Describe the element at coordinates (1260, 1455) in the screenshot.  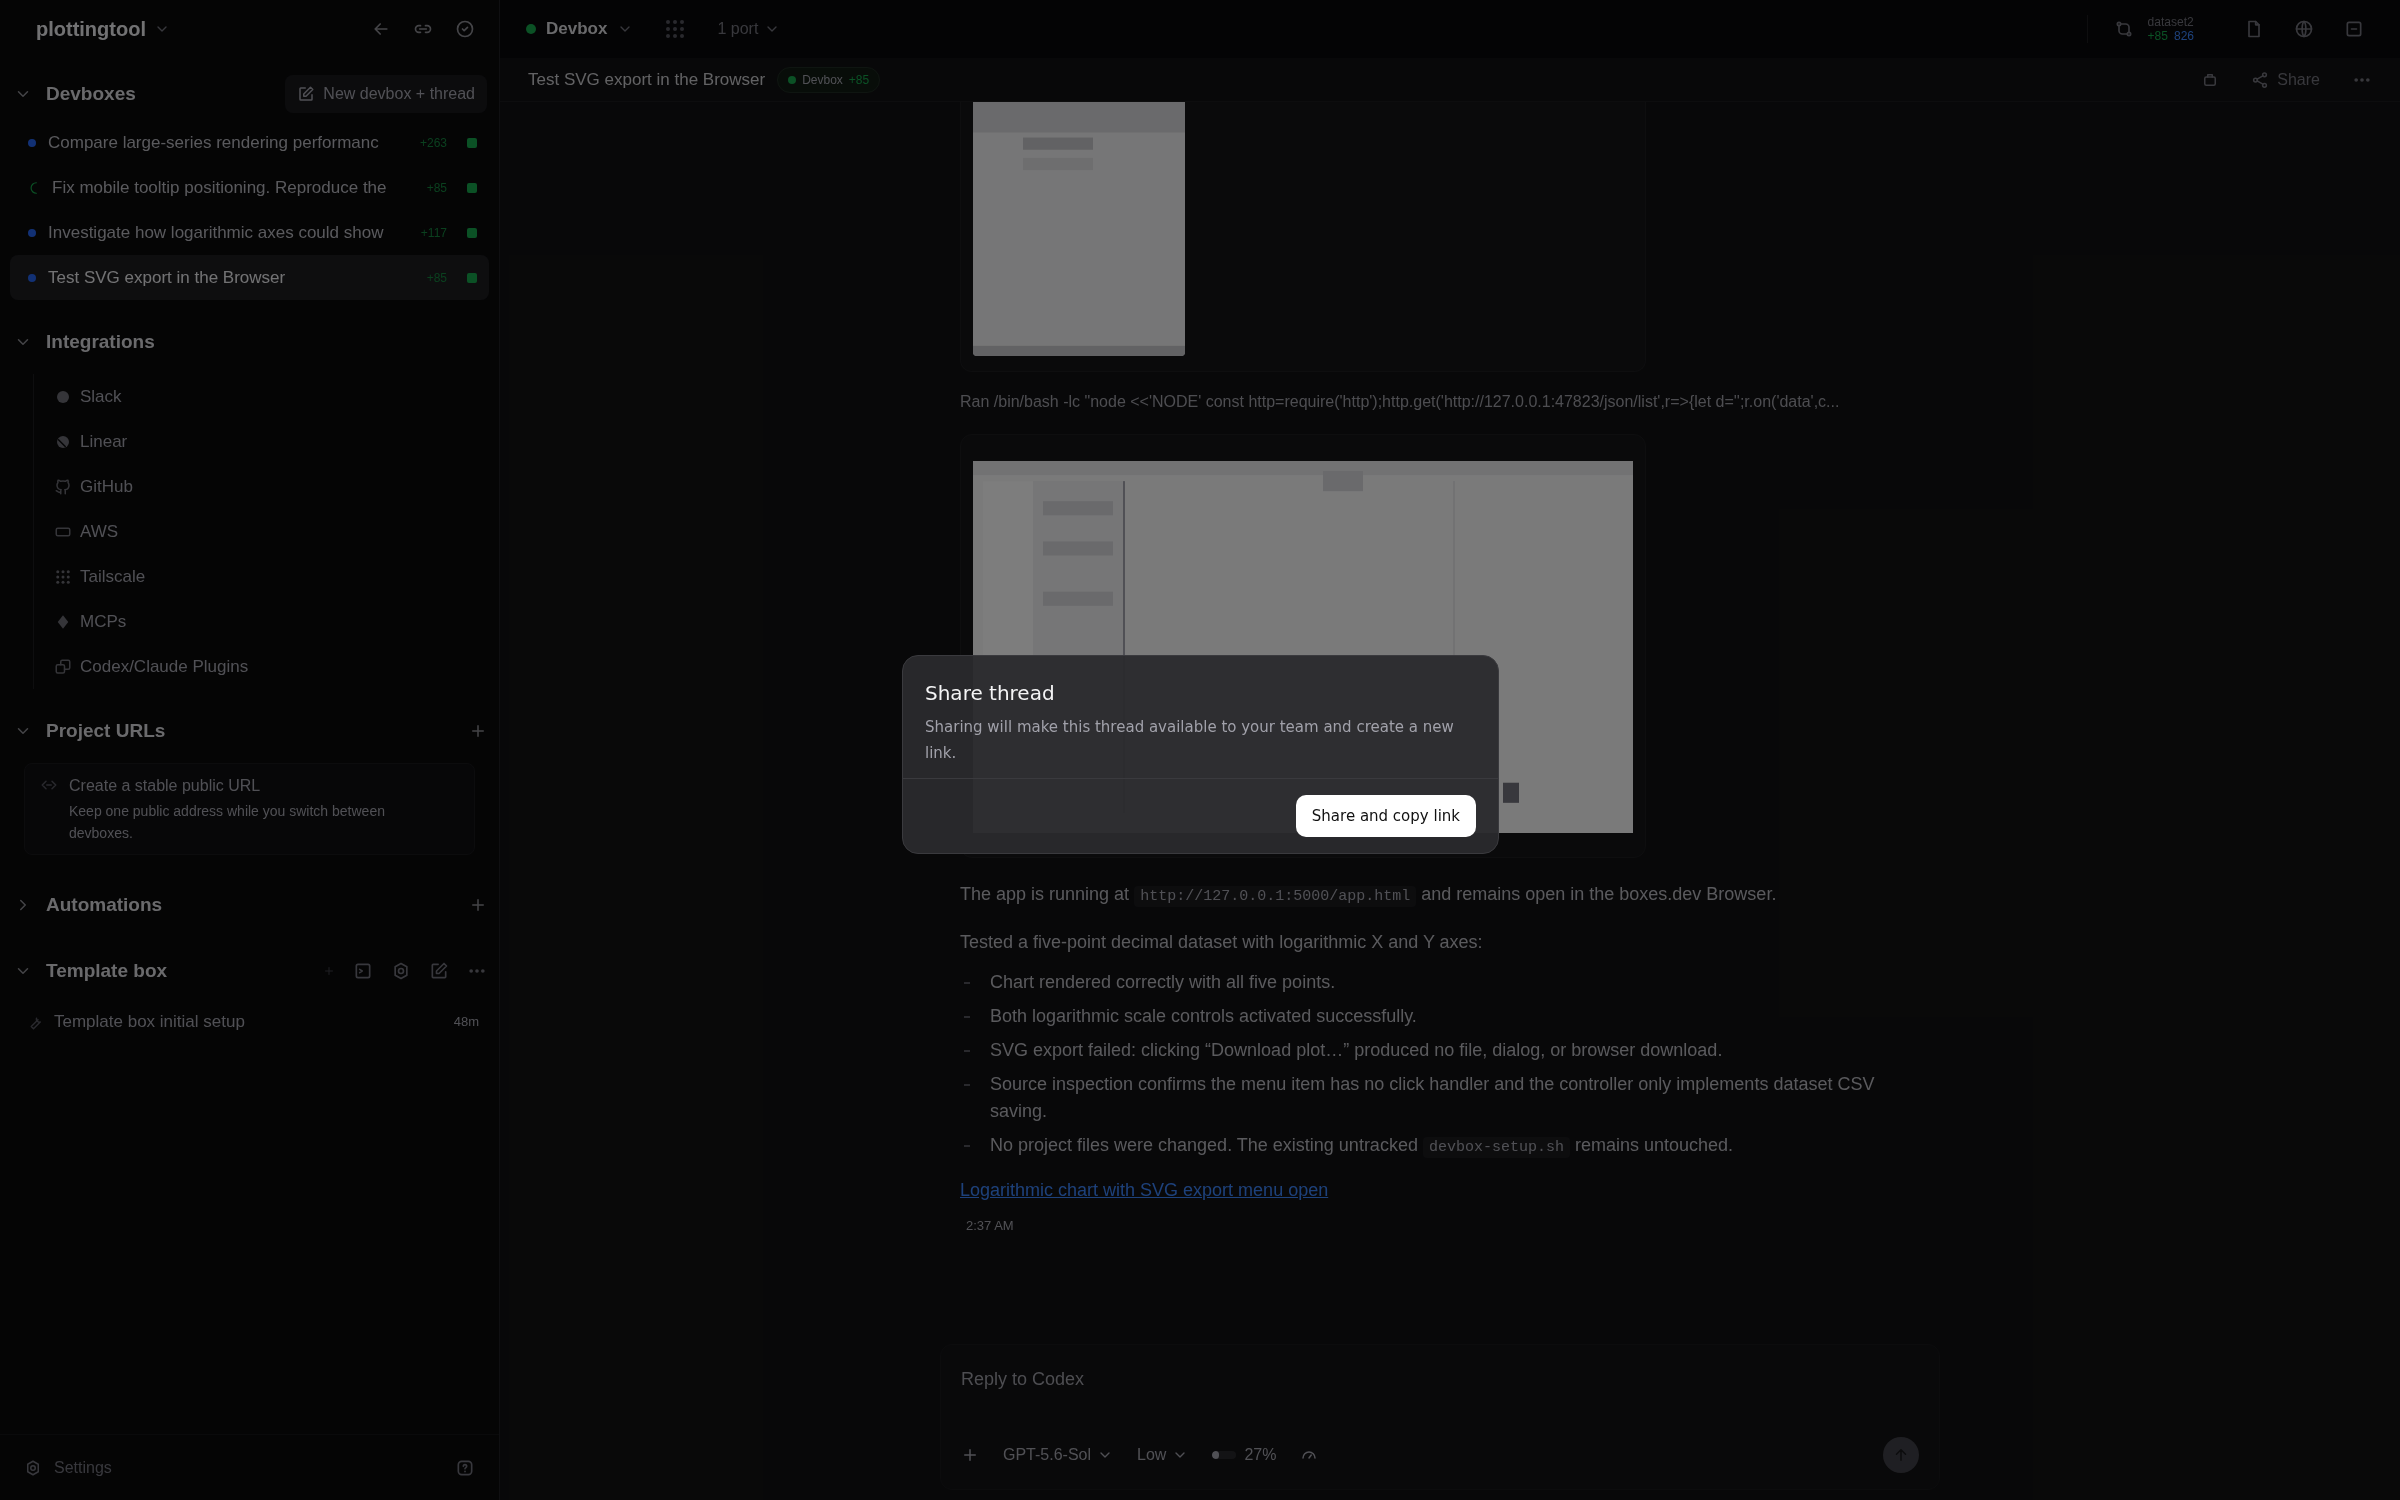
I see `context-percent: 27%` at that location.